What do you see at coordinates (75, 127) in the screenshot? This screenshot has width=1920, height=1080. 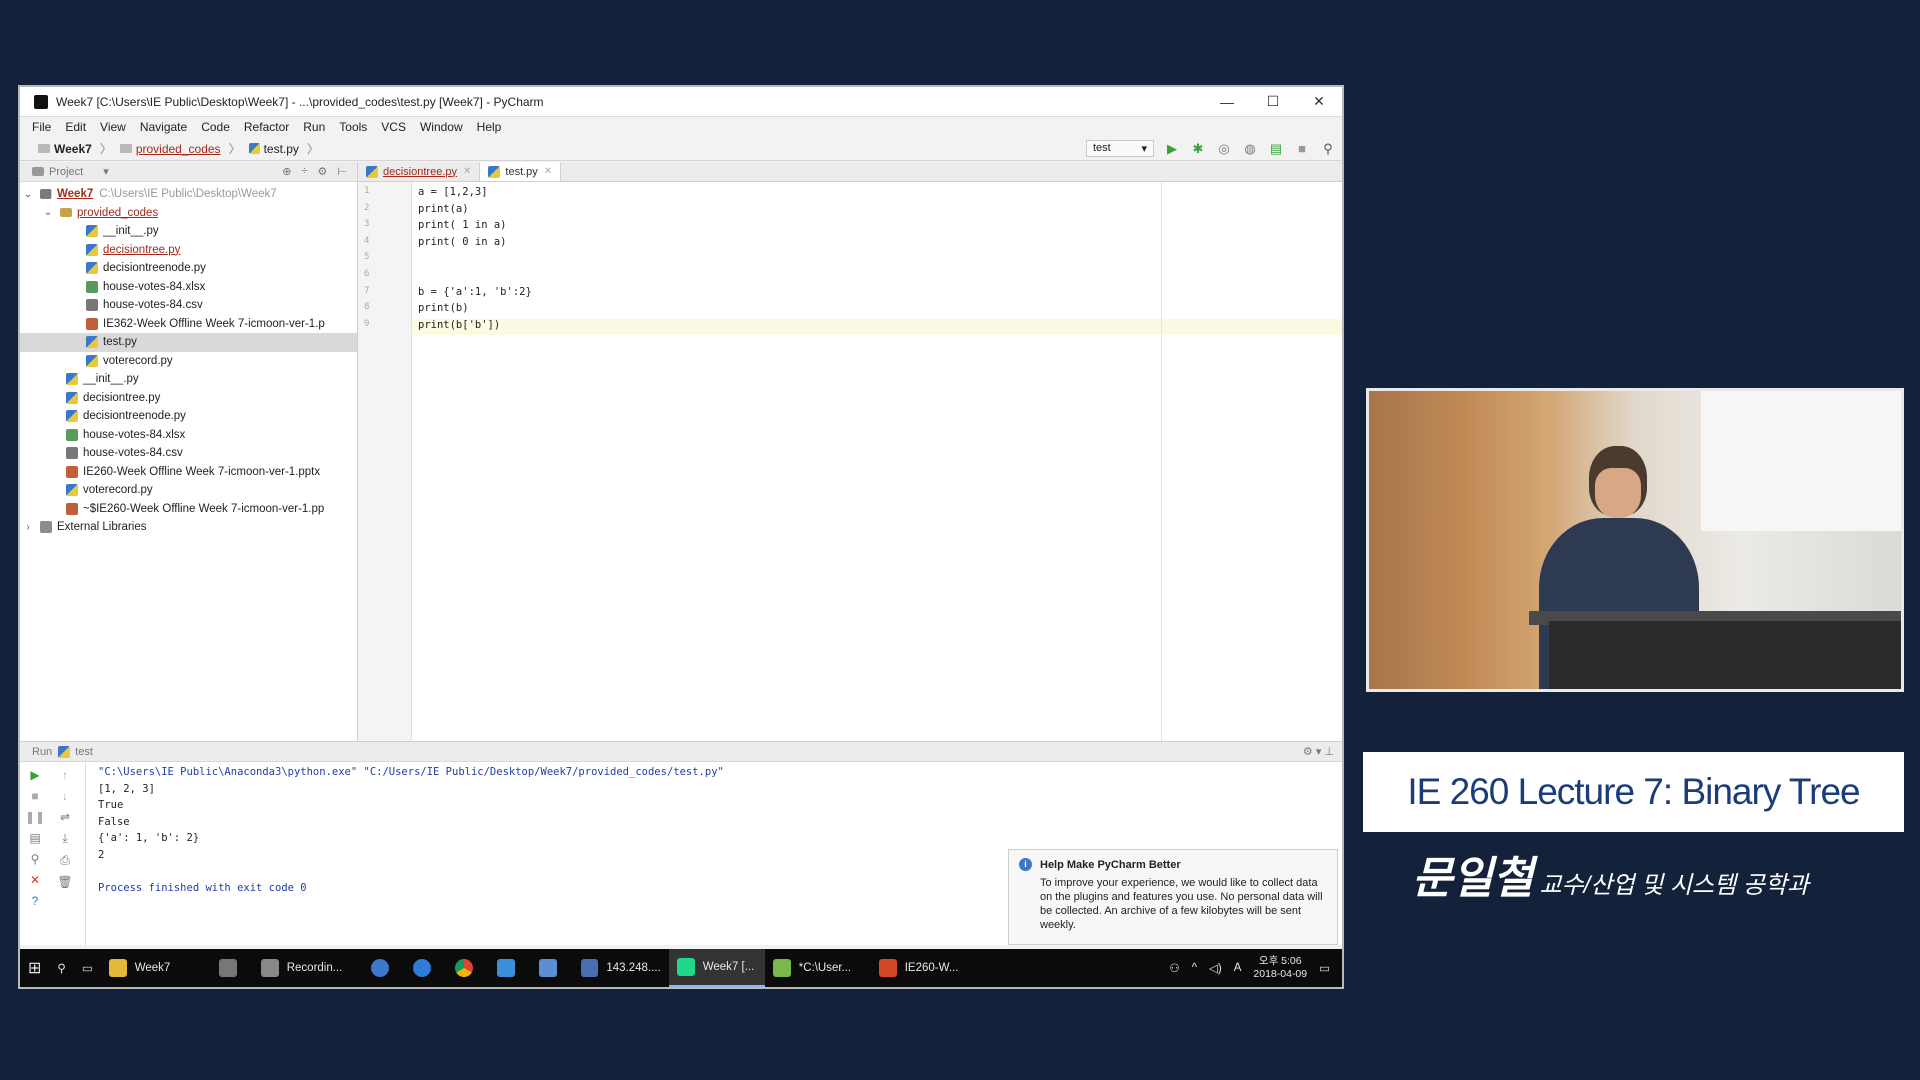 I see `menu-edit: Edit` at bounding box center [75, 127].